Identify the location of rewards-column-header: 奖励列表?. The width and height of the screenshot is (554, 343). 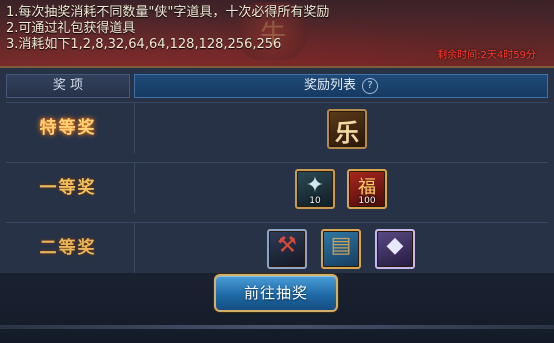
(341, 86).